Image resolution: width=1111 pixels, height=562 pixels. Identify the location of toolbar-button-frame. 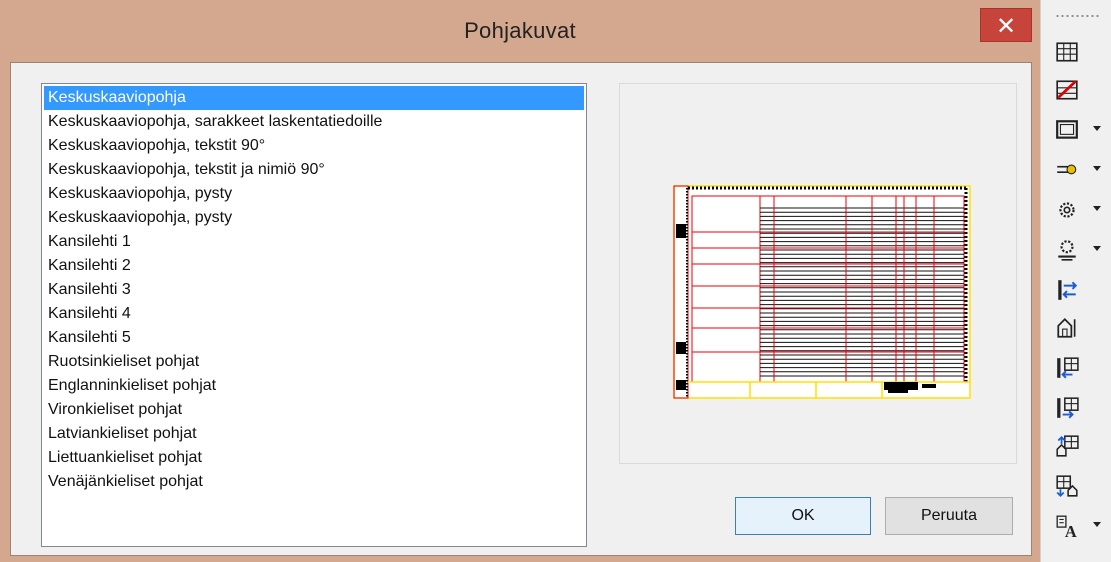
(1076, 130).